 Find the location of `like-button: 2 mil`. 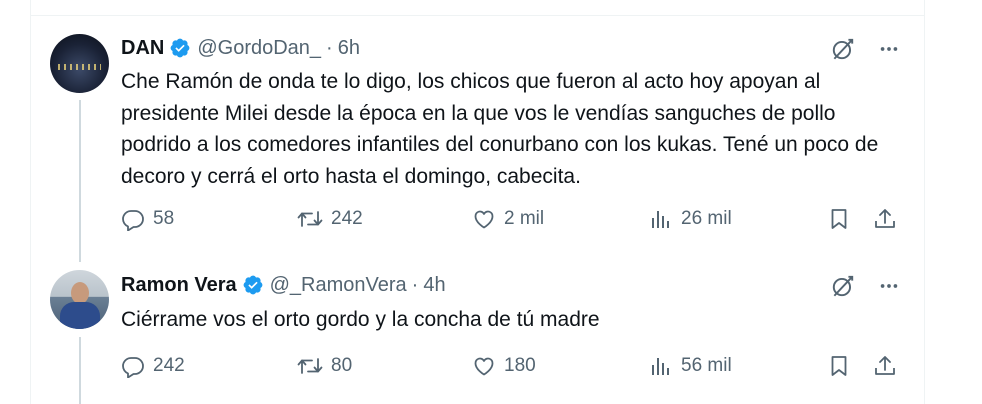

like-button: 2 mil is located at coordinates (508, 219).